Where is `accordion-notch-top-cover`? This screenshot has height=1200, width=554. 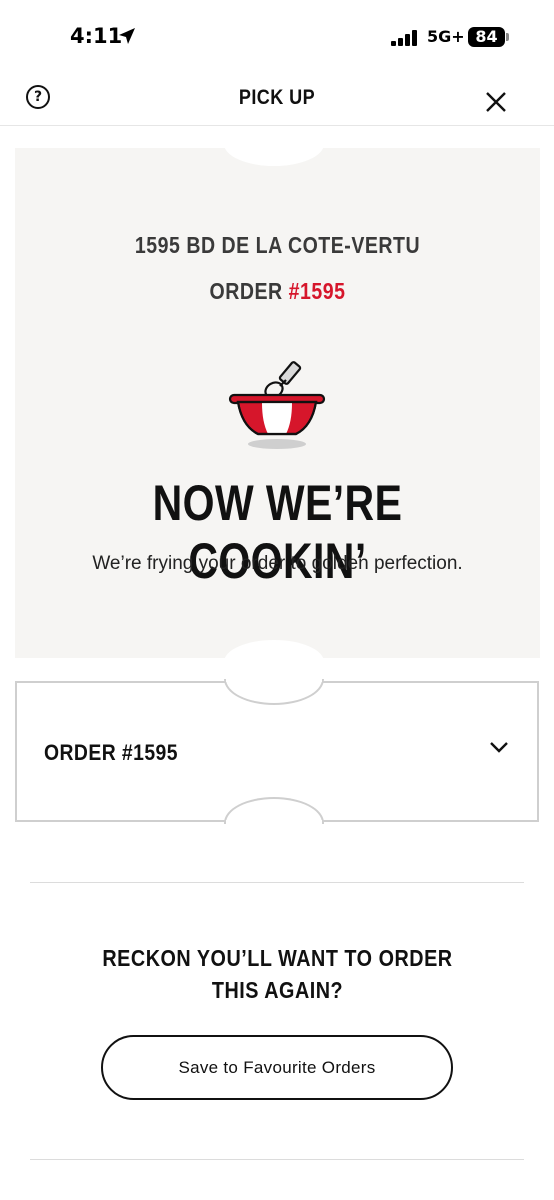 accordion-notch-top-cover is located at coordinates (274, 680).